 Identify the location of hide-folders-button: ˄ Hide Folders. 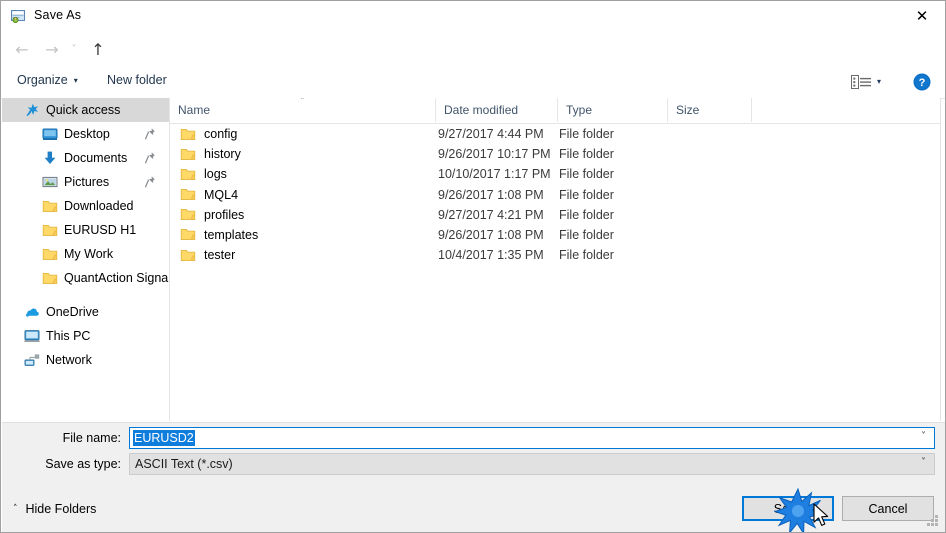
(54, 509).